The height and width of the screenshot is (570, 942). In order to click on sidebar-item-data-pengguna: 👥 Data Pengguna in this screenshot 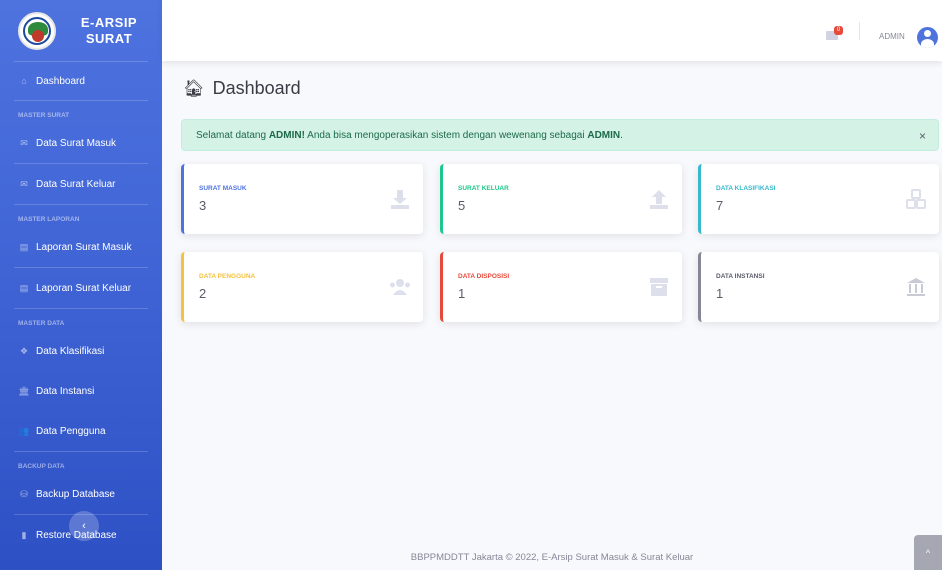, I will do `click(81, 431)`.